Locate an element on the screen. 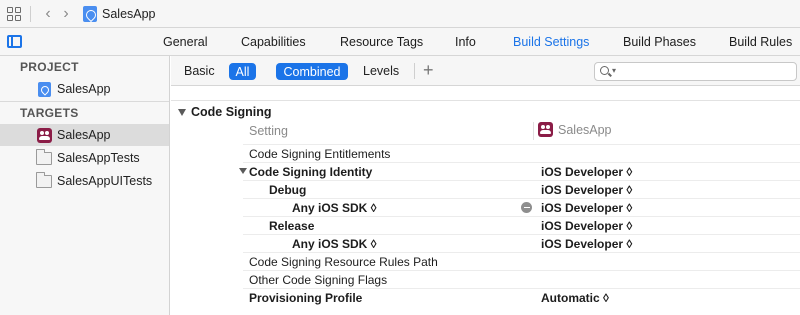 Image resolution: width=800 pixels, height=315 pixels. add-setting-button: + is located at coordinates (428, 70).